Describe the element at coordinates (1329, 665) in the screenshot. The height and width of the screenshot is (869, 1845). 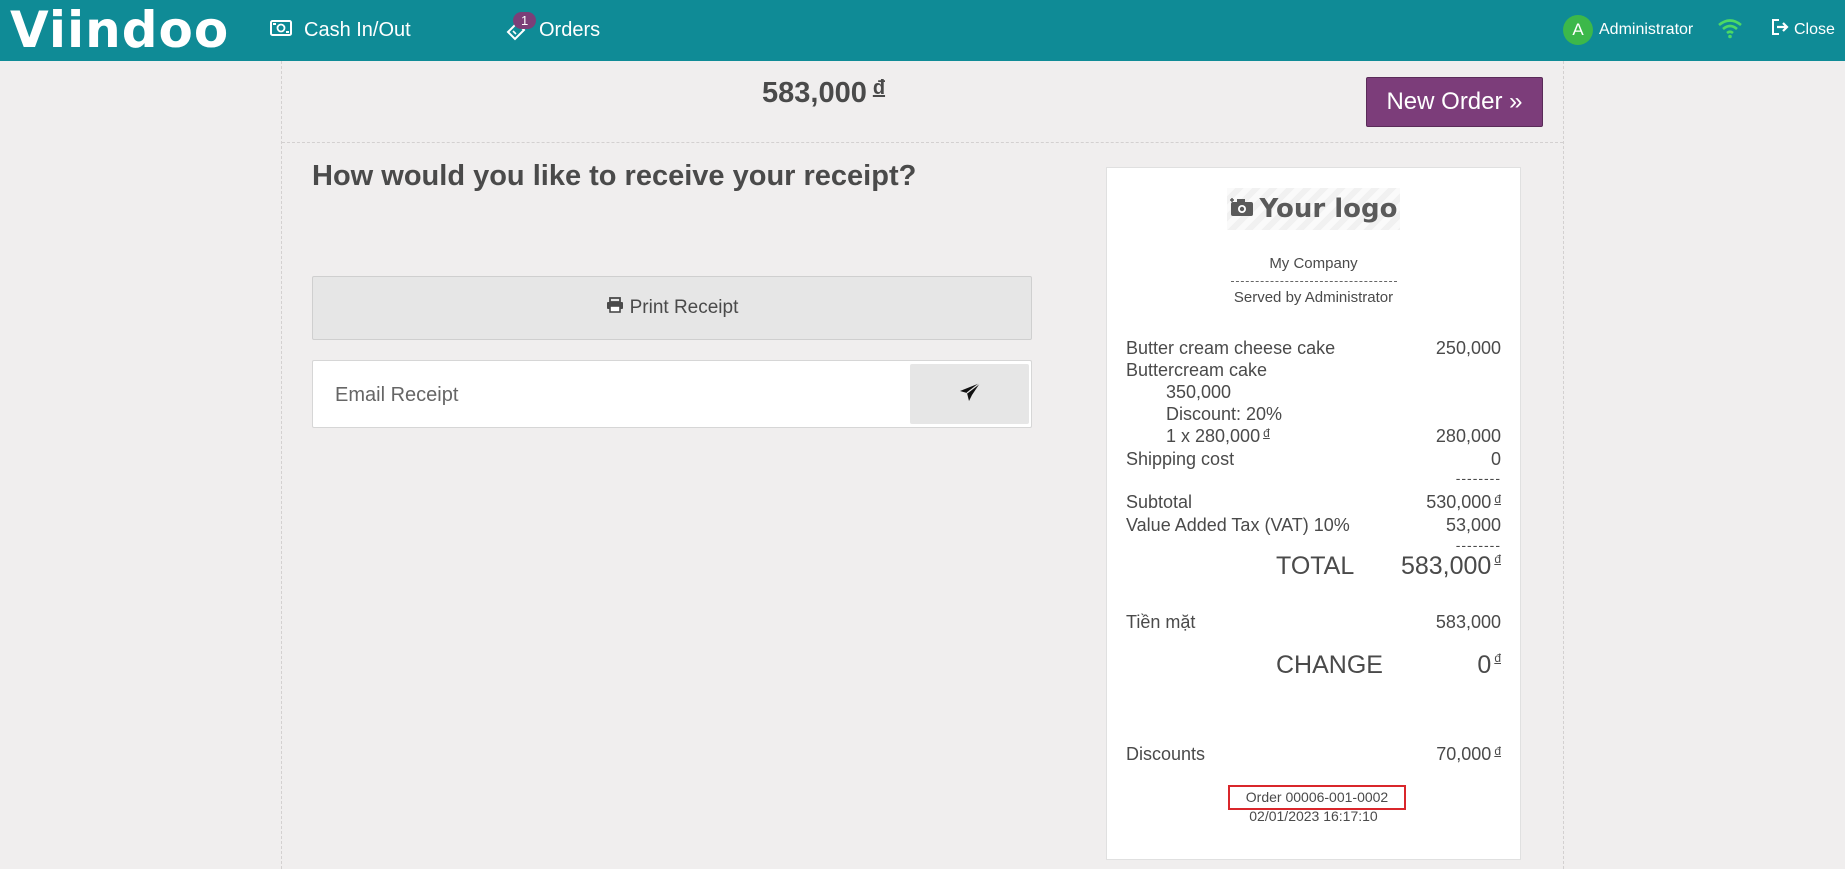
I see `change-label: CHANGE` at that location.